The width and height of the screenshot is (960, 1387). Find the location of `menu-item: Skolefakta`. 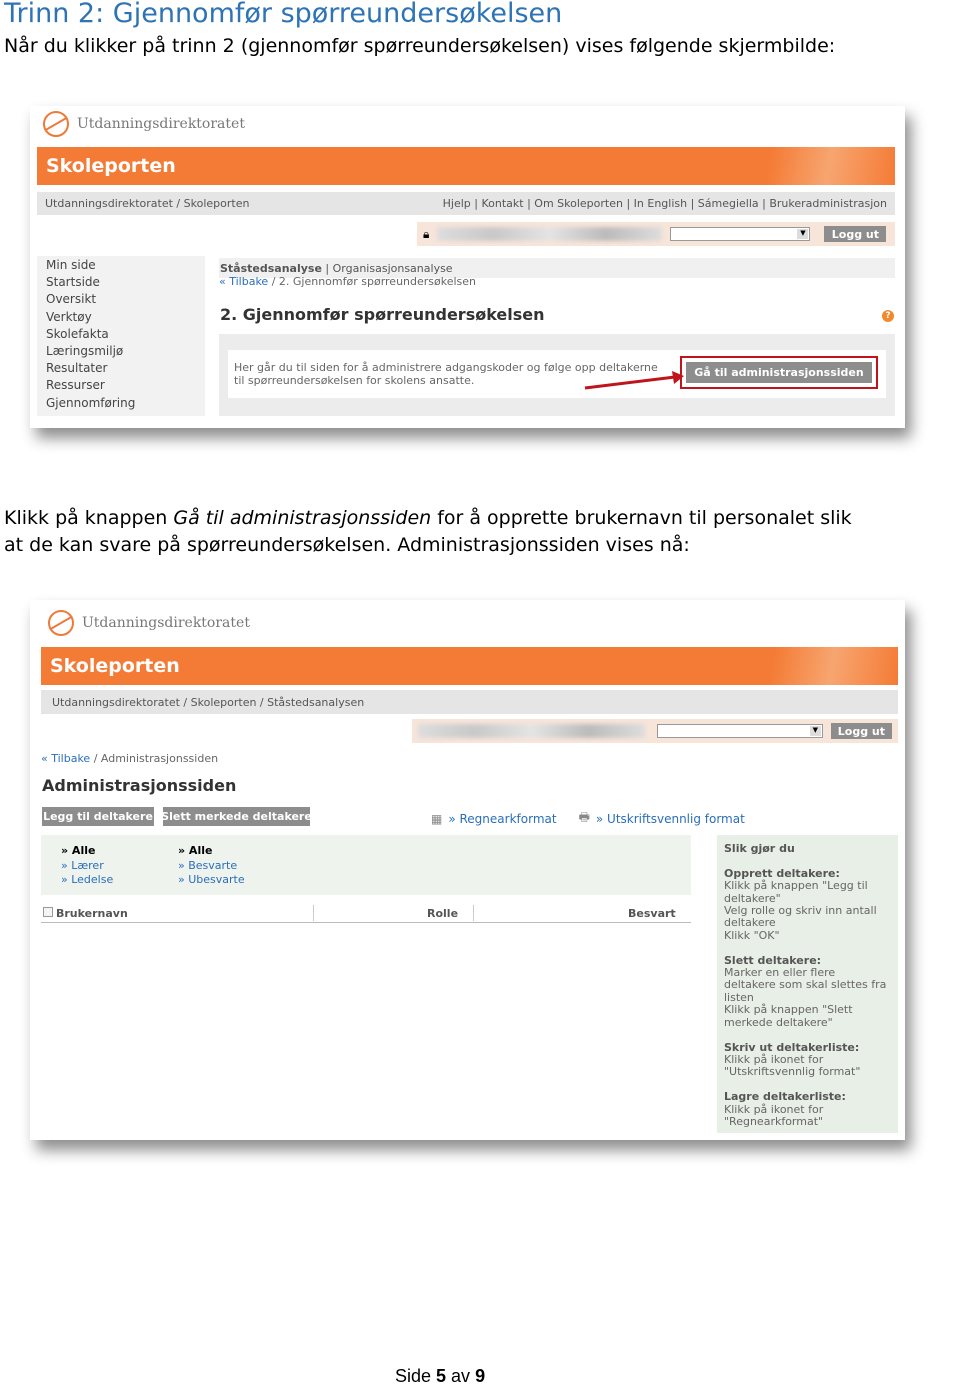

menu-item: Skolefakta is located at coordinates (121, 334).